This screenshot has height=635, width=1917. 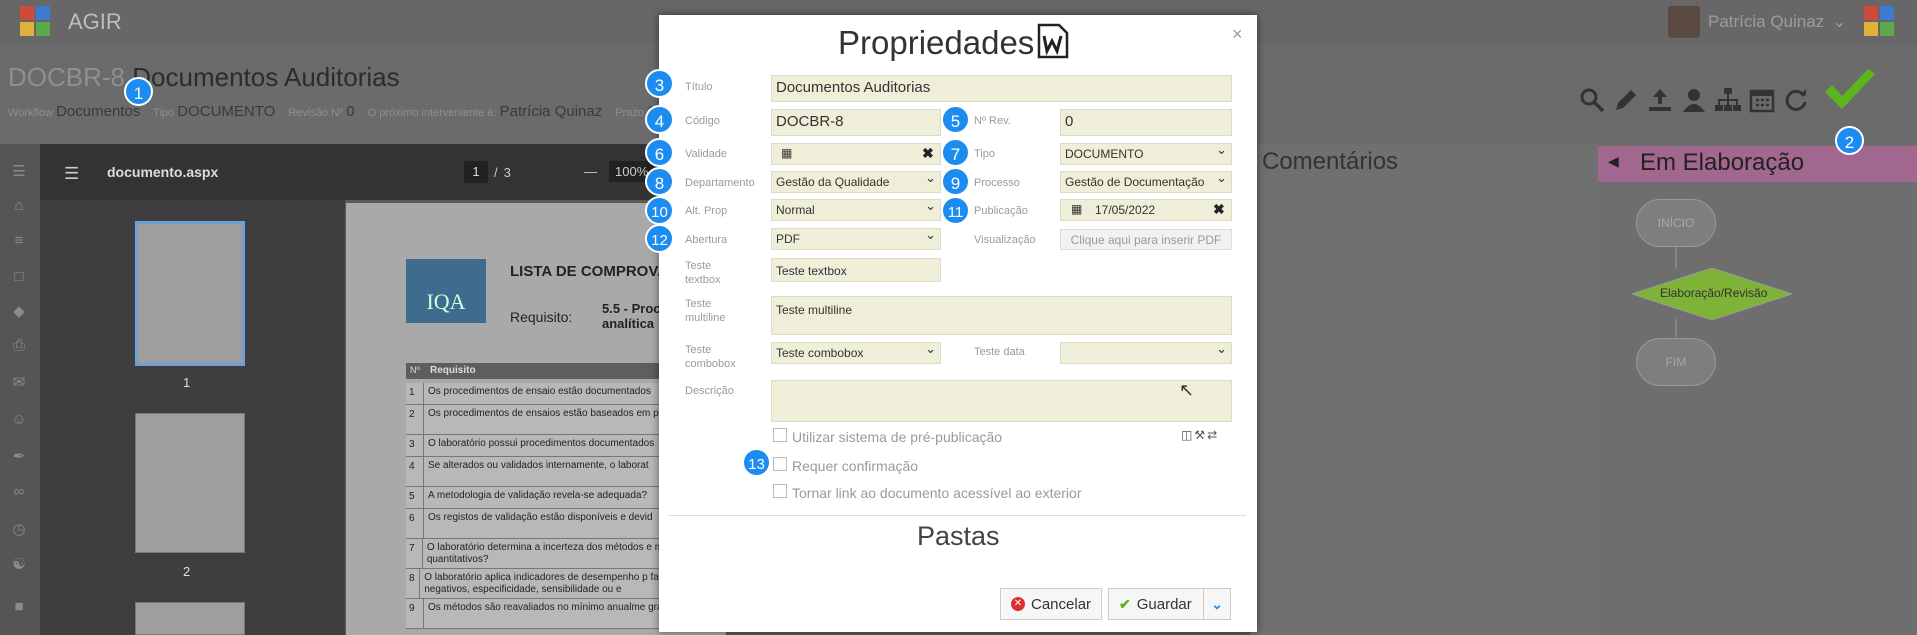 What do you see at coordinates (432, 113) in the screenshot?
I see `meta-label: O próximo interveniente é:` at bounding box center [432, 113].